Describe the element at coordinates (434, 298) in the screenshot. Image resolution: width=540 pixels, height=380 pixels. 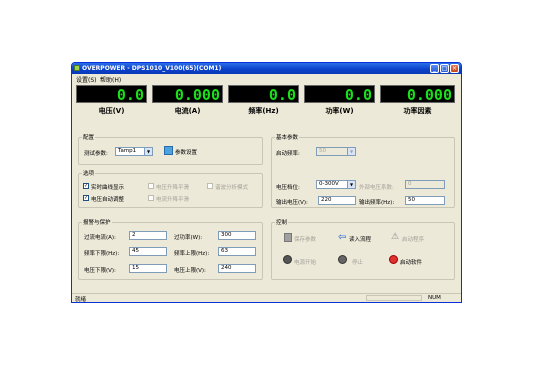
I see `num-lock-indicator: NUM` at that location.